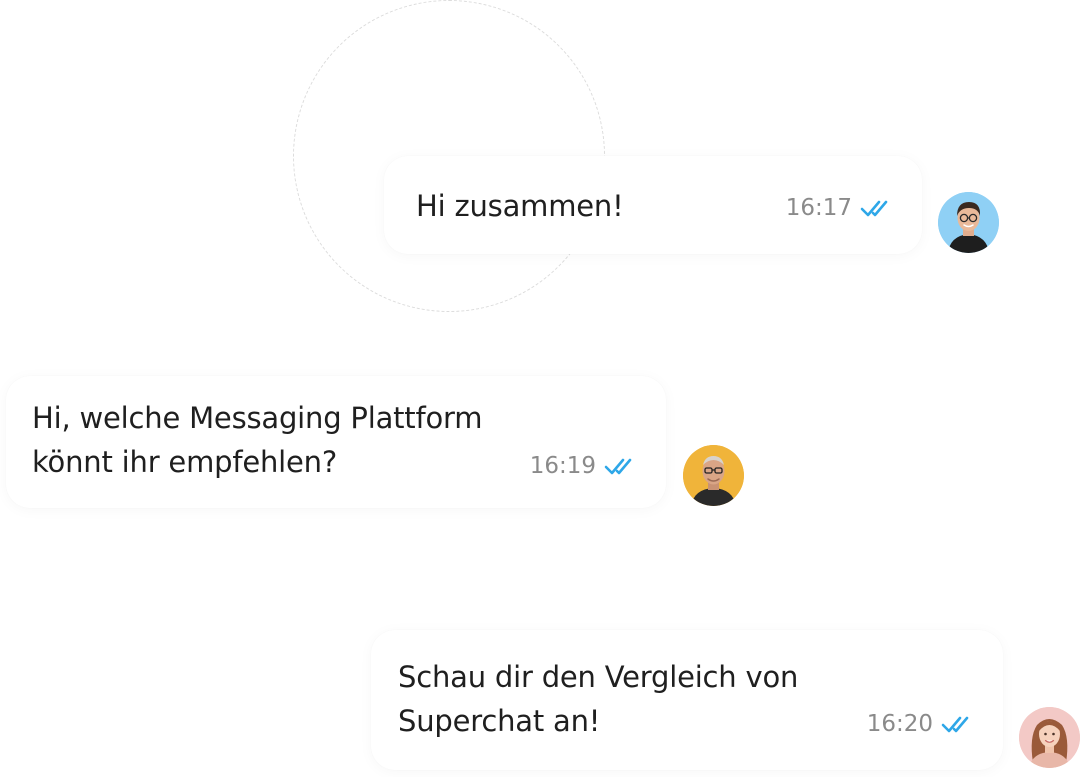 The width and height of the screenshot is (1080, 777). I want to click on message-time: 16:20, so click(899, 724).